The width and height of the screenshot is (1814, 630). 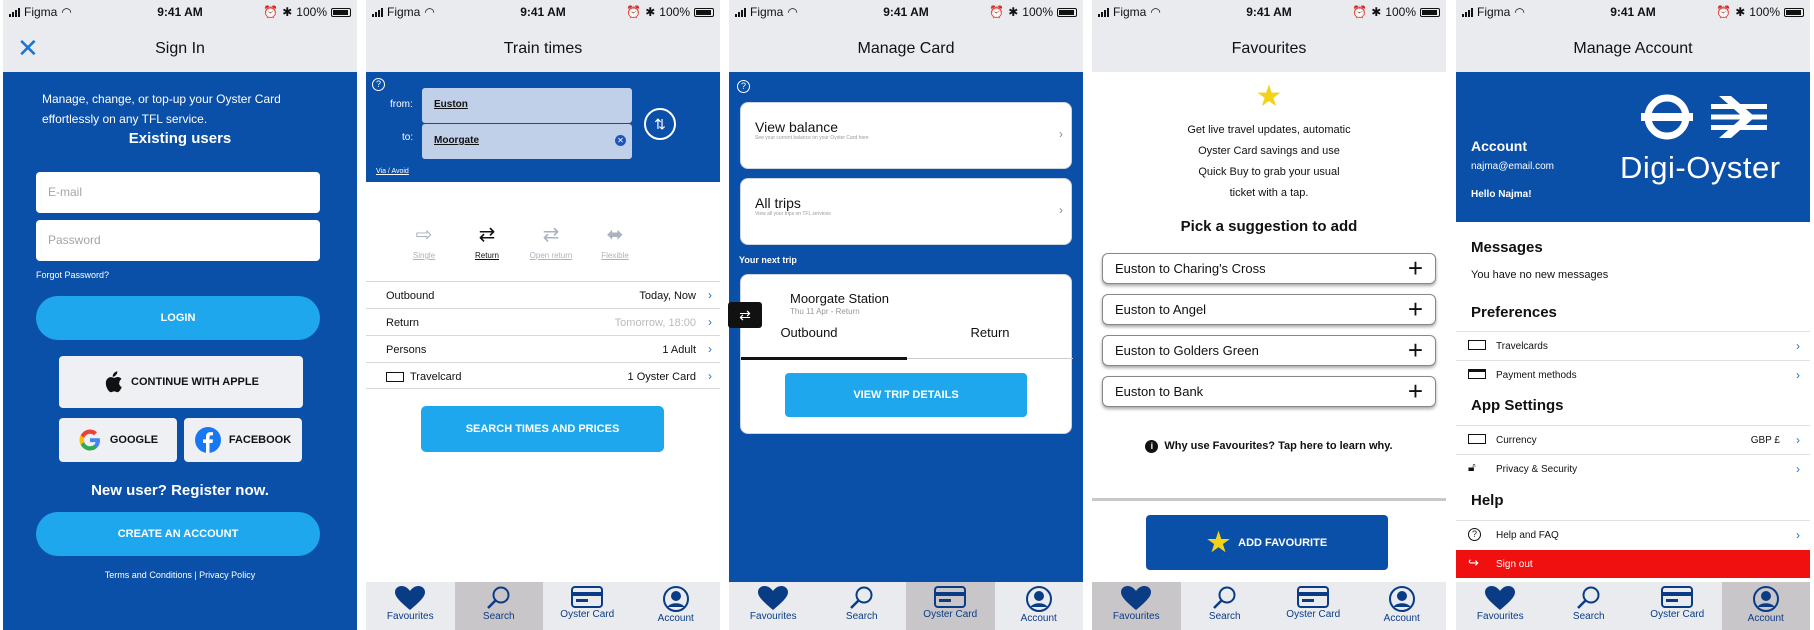 I want to click on ticket-type-single: ⇨ Single, so click(x=424, y=241).